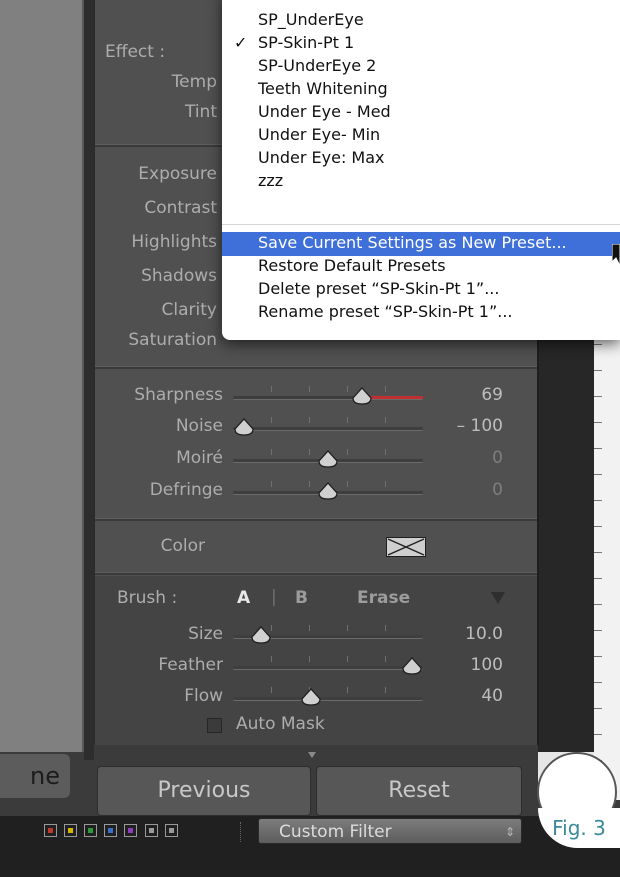  Describe the element at coordinates (616, 255) in the screenshot. I see `cursor-arrow-icon` at that location.